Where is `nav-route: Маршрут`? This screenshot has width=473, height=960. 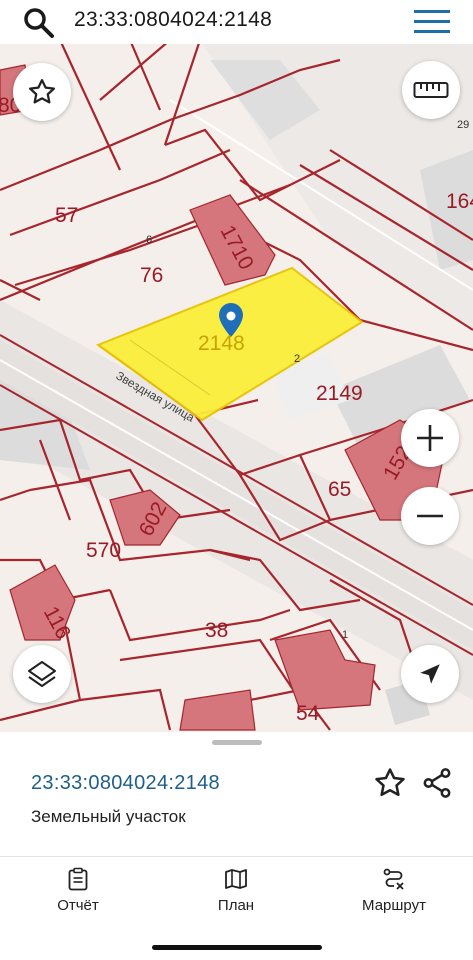
nav-route: Маршрут is located at coordinates (394, 890).